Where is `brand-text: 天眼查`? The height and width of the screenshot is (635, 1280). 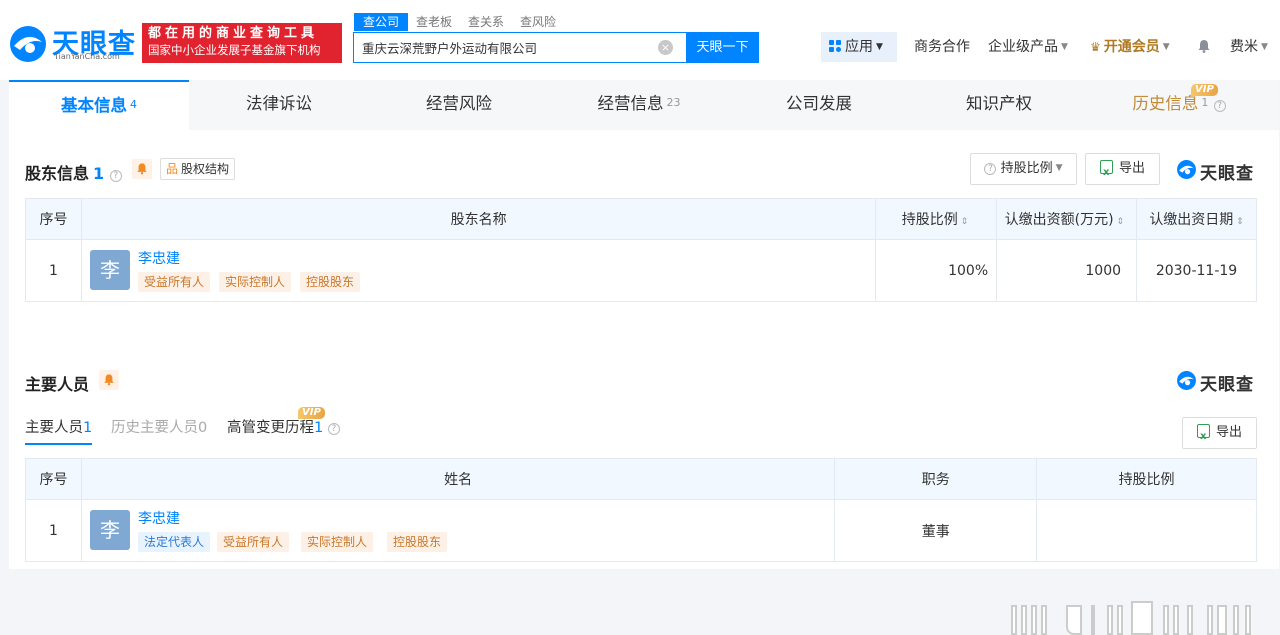
brand-text: 天眼查 is located at coordinates (1227, 174).